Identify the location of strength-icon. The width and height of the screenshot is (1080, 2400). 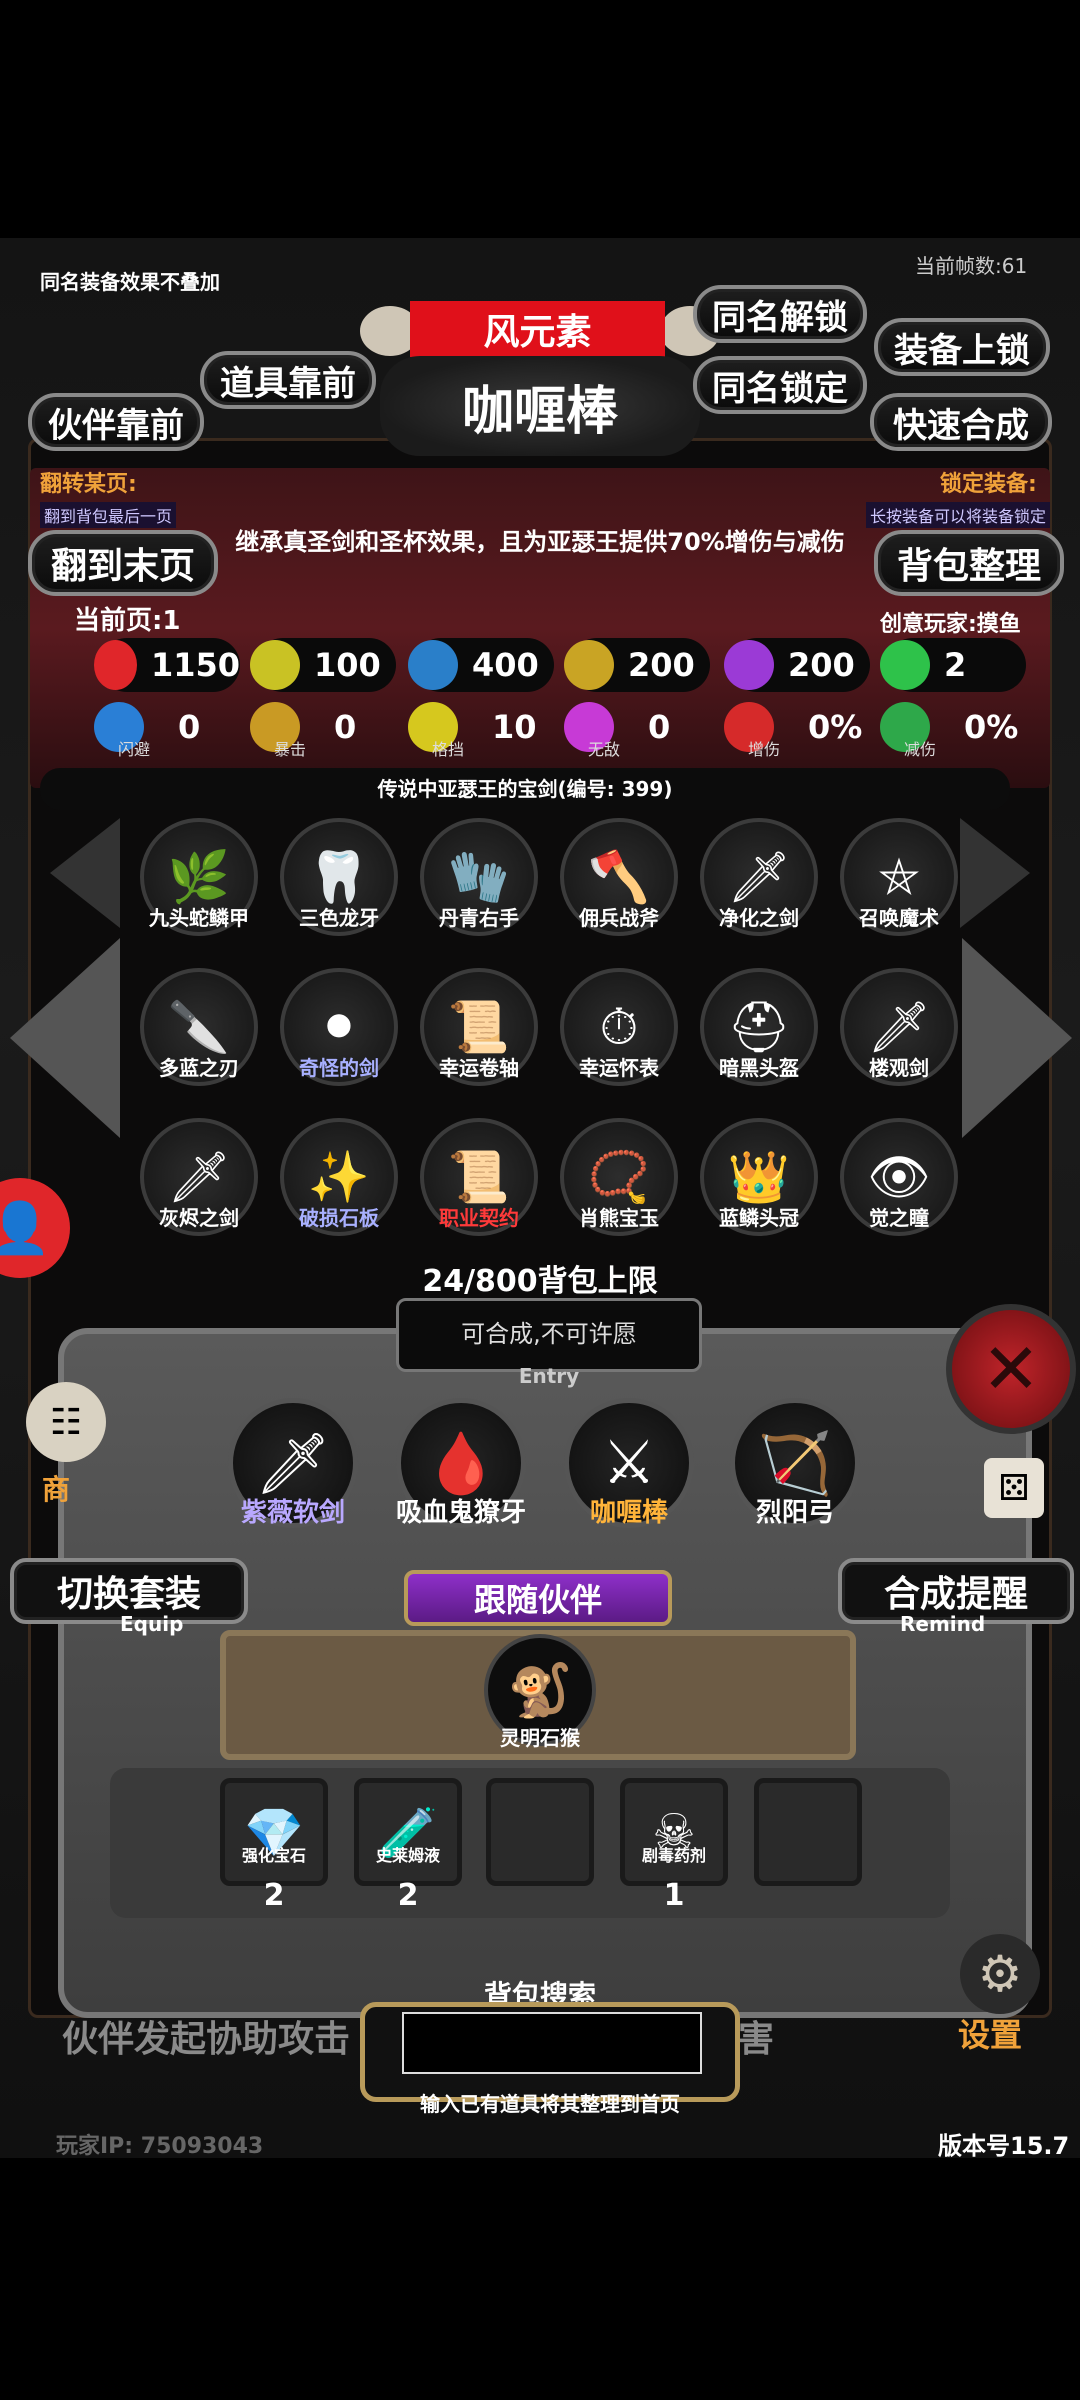
(275, 665).